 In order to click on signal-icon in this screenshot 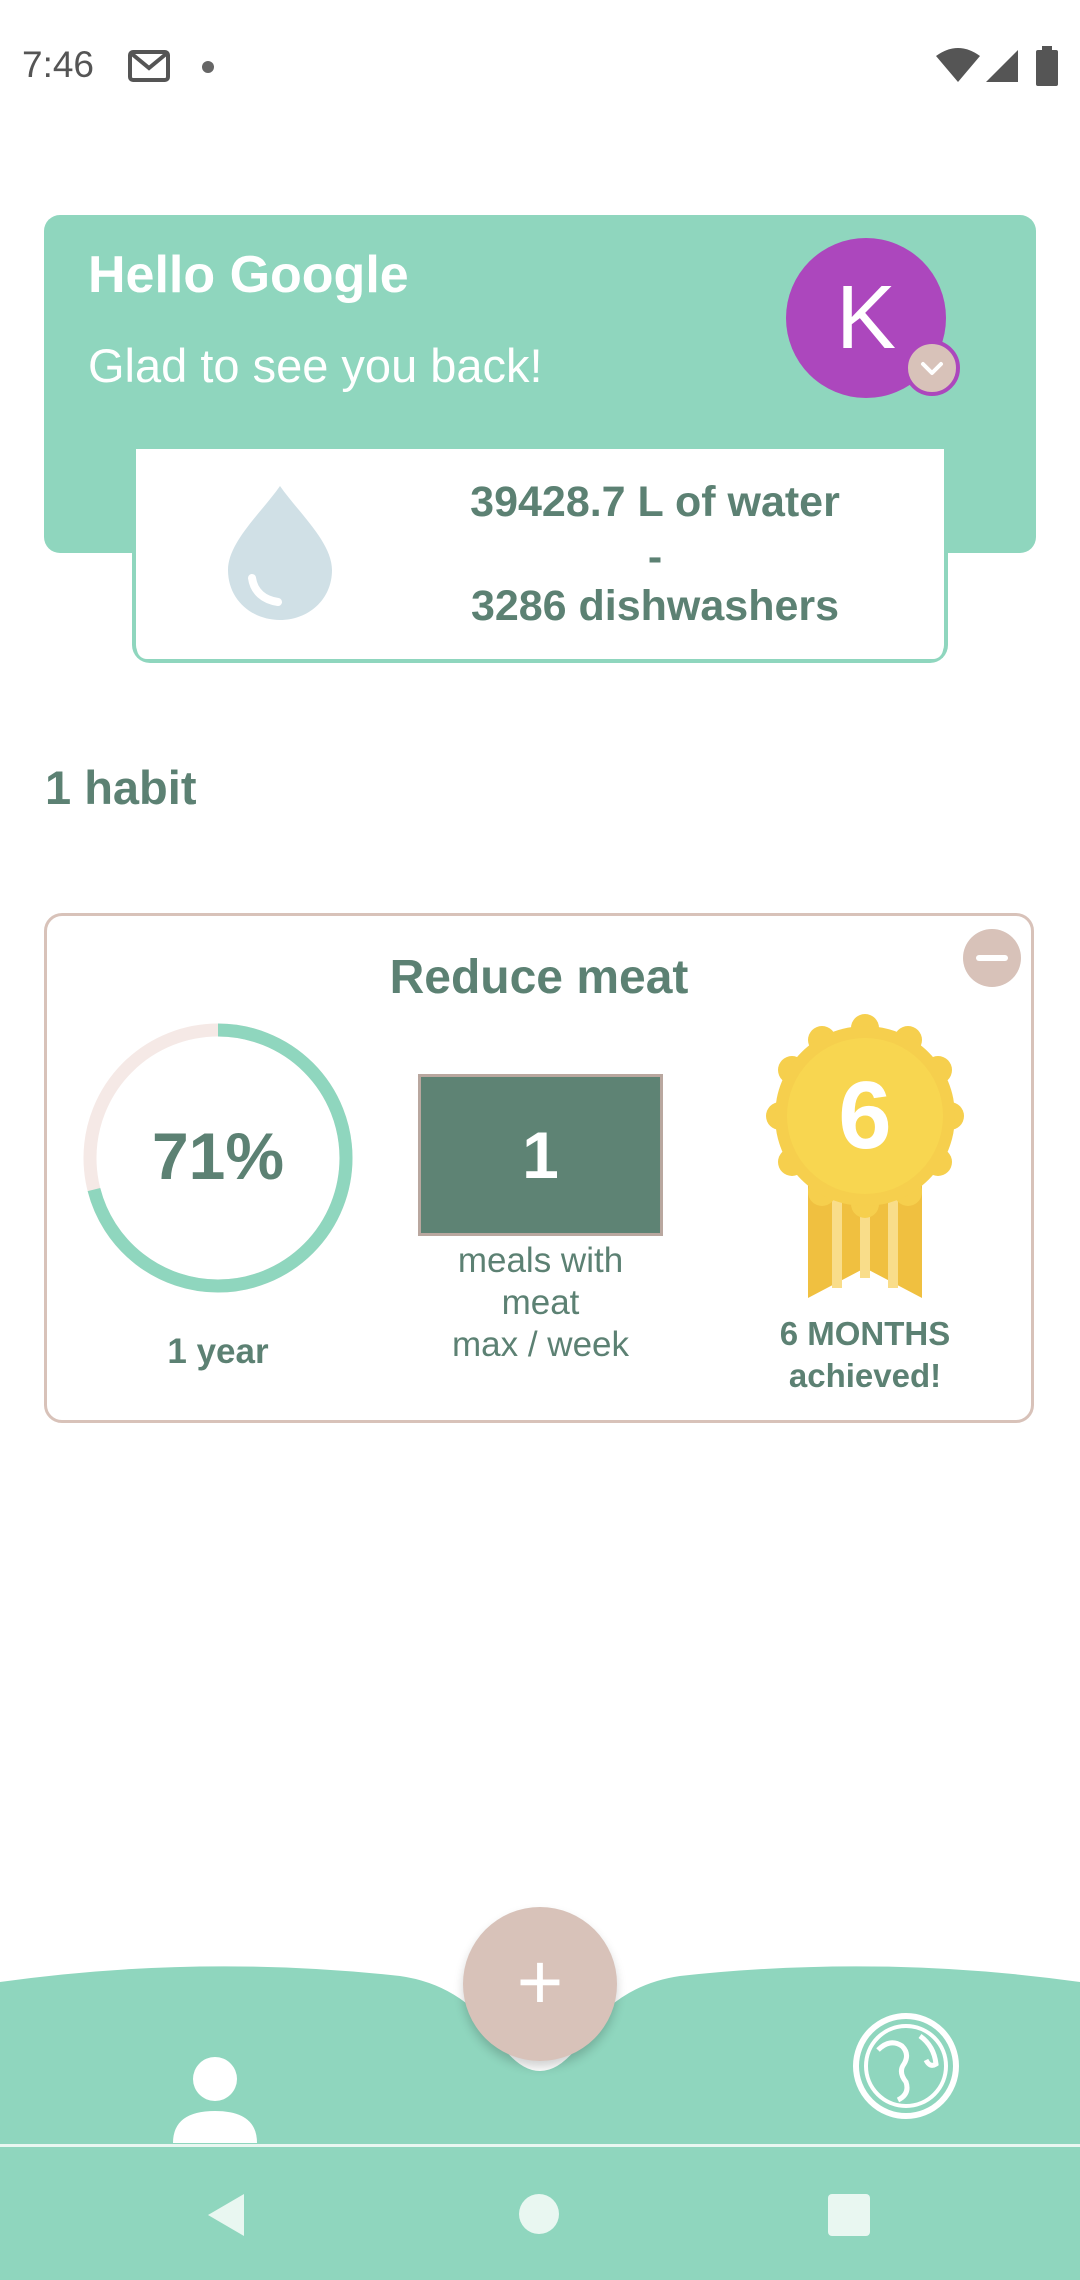, I will do `click(1002, 66)`.